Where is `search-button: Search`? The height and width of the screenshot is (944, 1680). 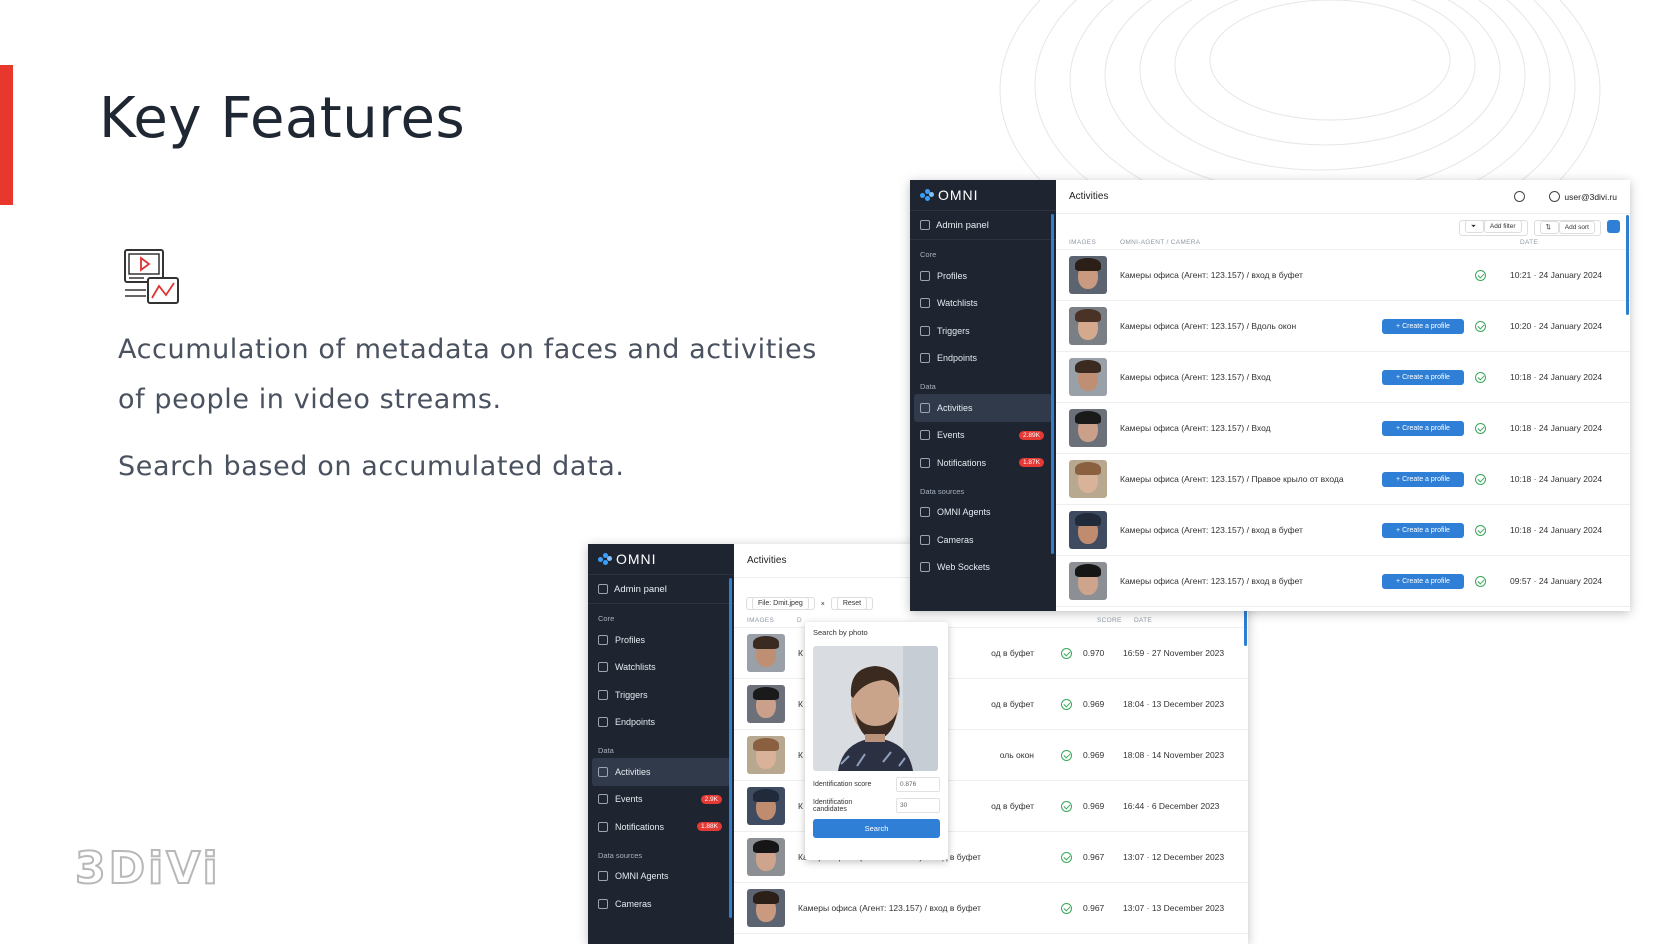 search-button: Search is located at coordinates (876, 828).